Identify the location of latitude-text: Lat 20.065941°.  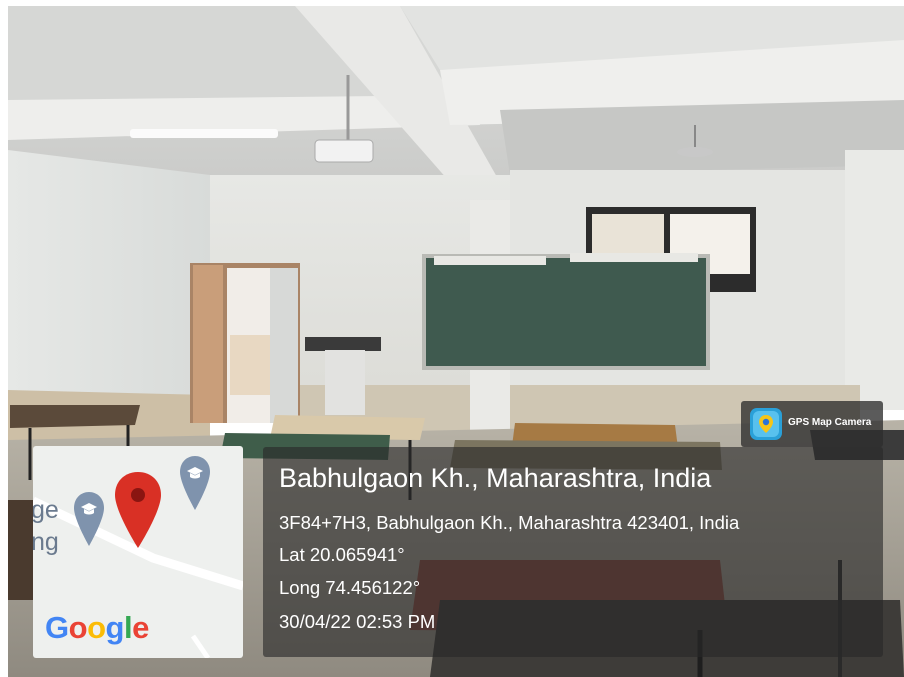
(342, 554).